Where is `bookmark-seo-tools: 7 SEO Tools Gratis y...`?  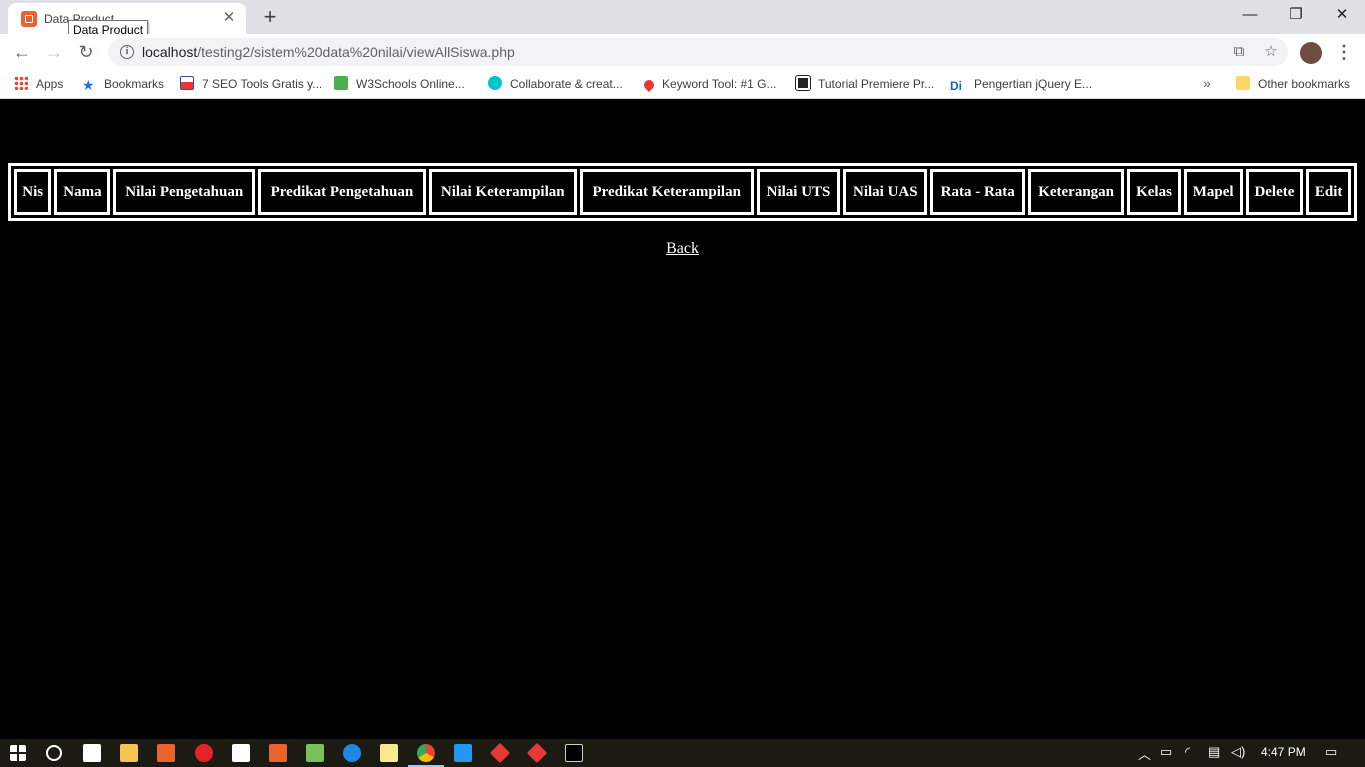
bookmark-seo-tools: 7 SEO Tools Gratis y... is located at coordinates (251, 84).